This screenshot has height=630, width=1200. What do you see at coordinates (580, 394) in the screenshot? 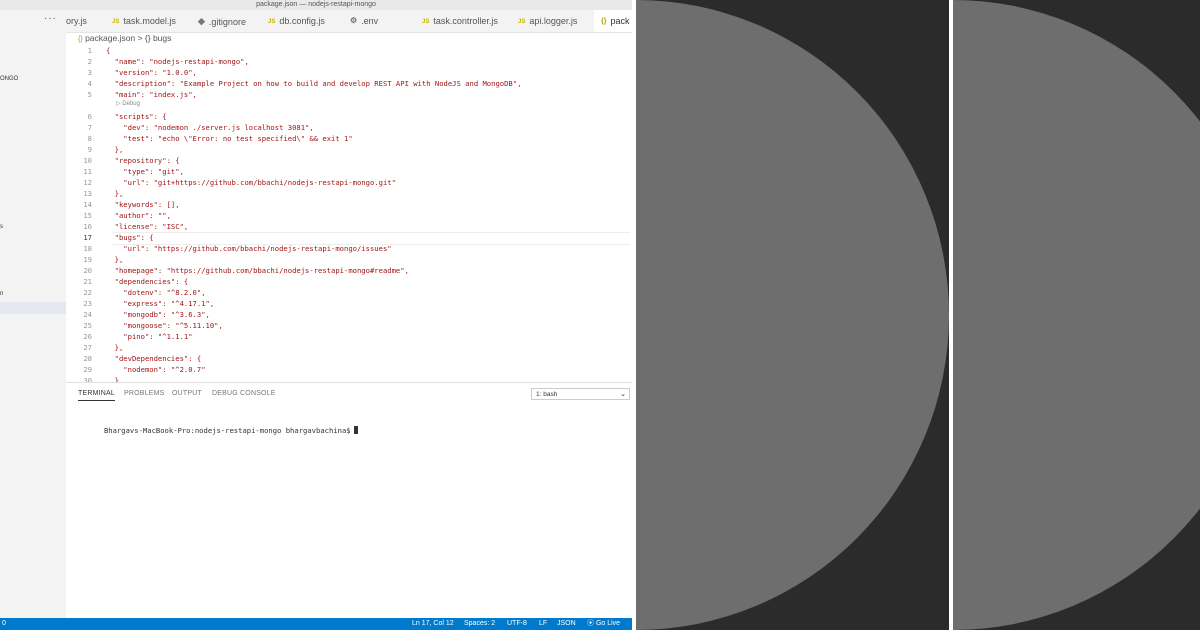
I see `terminal-shell-select: 1: bash ⌄` at bounding box center [580, 394].